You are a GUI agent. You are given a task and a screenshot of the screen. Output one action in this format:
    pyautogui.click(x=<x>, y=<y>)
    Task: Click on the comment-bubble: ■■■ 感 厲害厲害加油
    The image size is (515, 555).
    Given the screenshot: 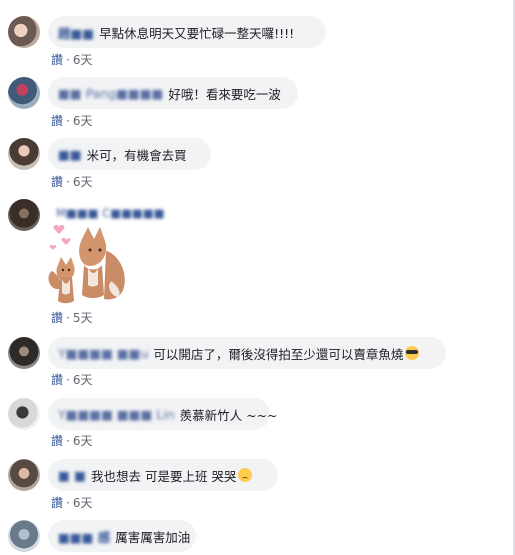 What is the action you would take?
    pyautogui.click(x=122, y=536)
    